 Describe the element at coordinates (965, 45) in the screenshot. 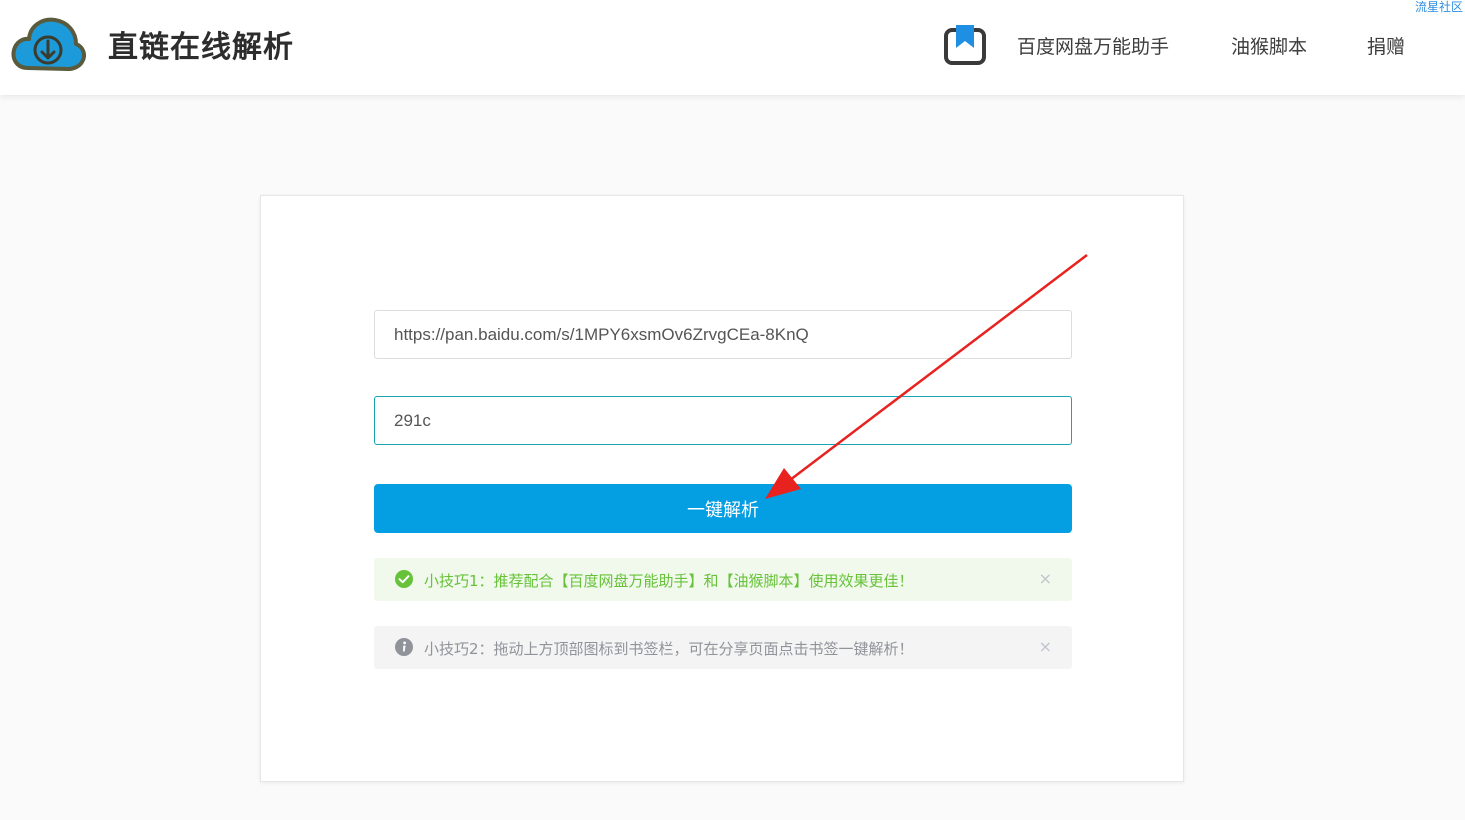

I see `bookmark-icon` at that location.